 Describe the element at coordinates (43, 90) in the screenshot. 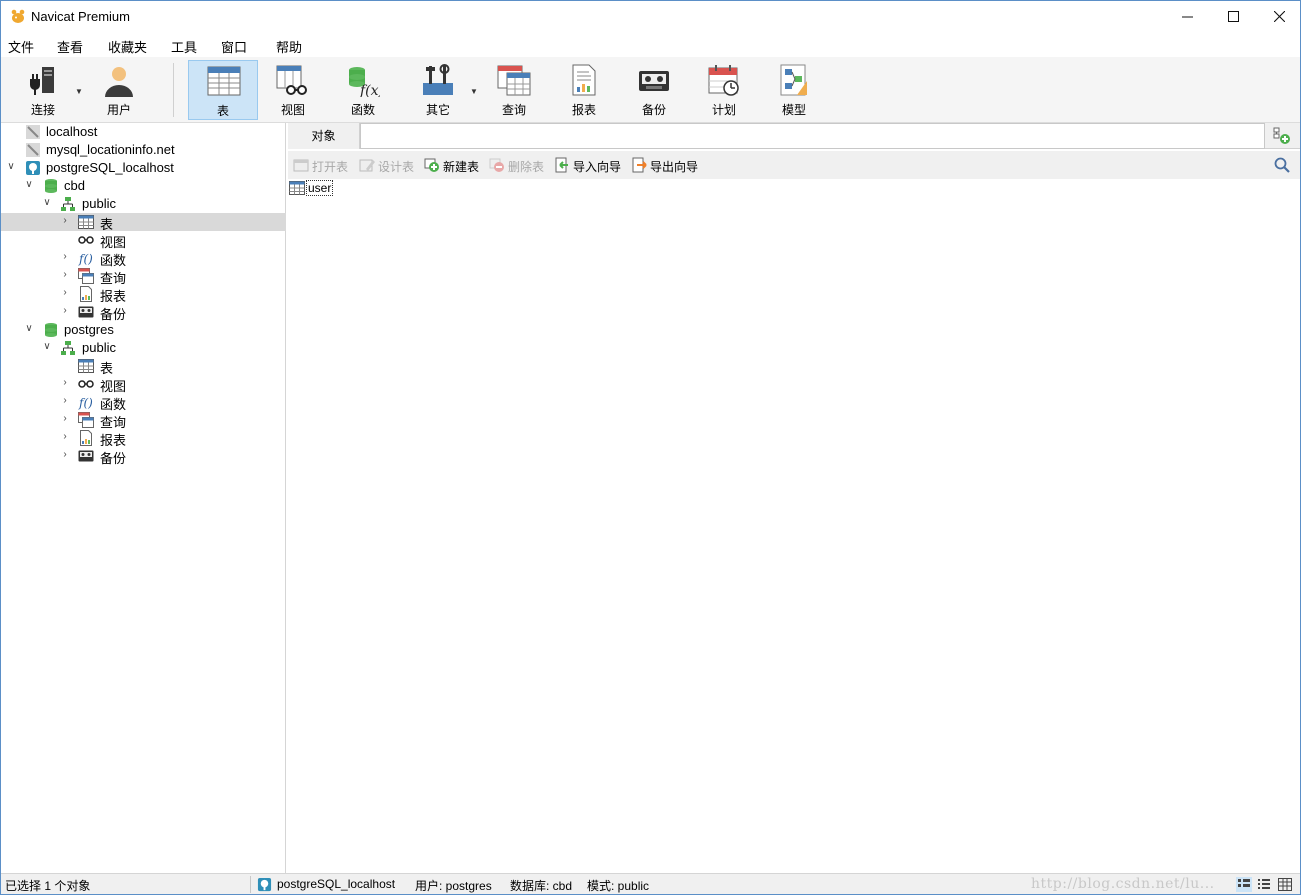

I see `toolbar-connection-button: 连接` at that location.